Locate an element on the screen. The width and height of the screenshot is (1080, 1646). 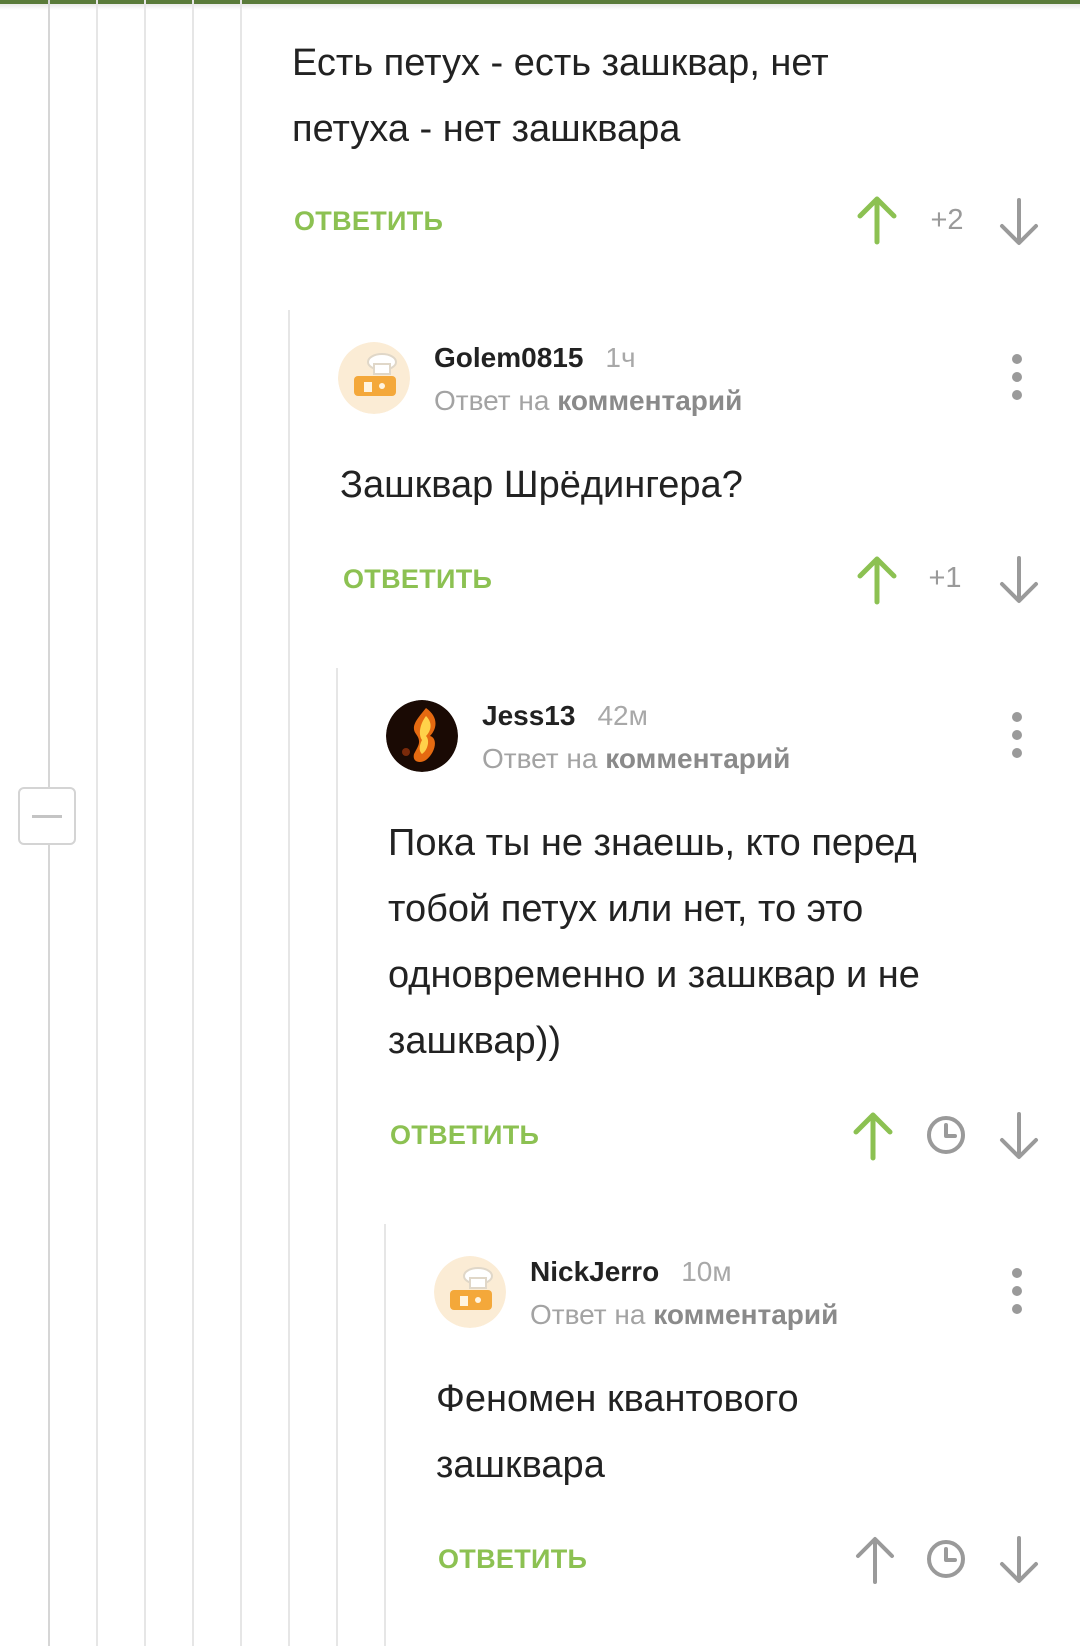
comment-username: Golem0815 1ч is located at coordinates (535, 358).